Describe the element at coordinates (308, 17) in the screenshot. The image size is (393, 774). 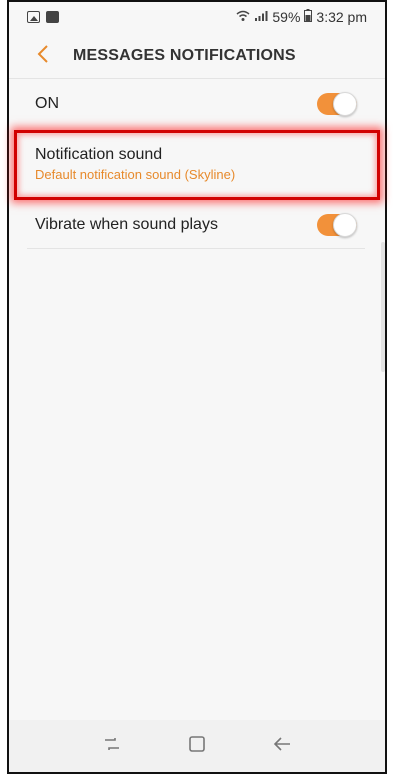
I see `battery-icon` at that location.